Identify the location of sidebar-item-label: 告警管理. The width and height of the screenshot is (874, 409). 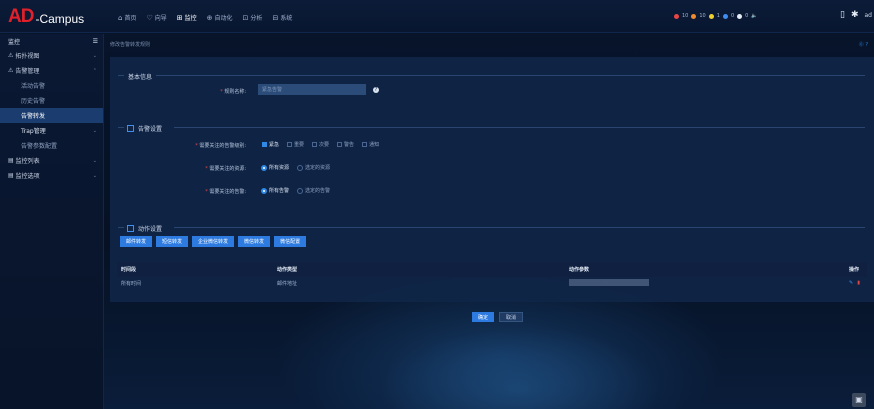
(27, 71).